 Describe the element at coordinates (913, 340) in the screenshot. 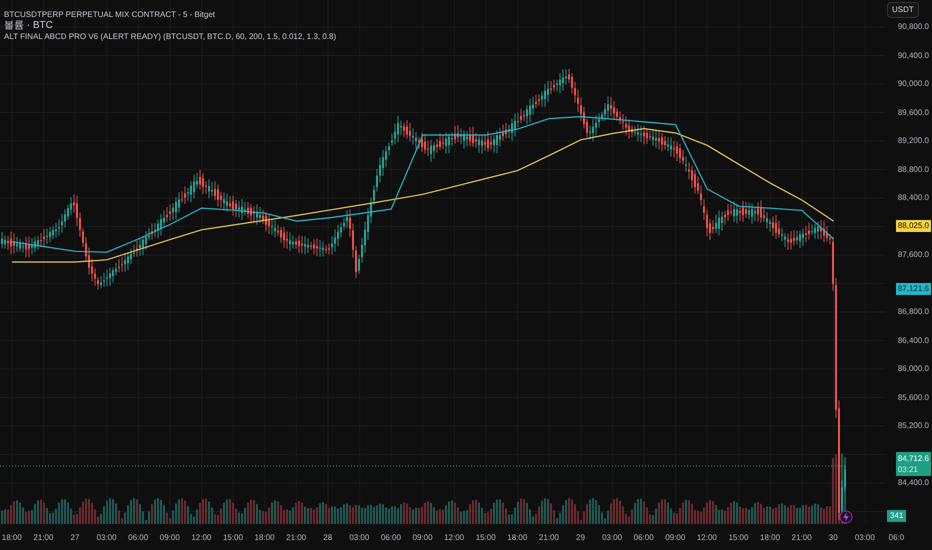

I see `price-label: 86,400.0` at that location.